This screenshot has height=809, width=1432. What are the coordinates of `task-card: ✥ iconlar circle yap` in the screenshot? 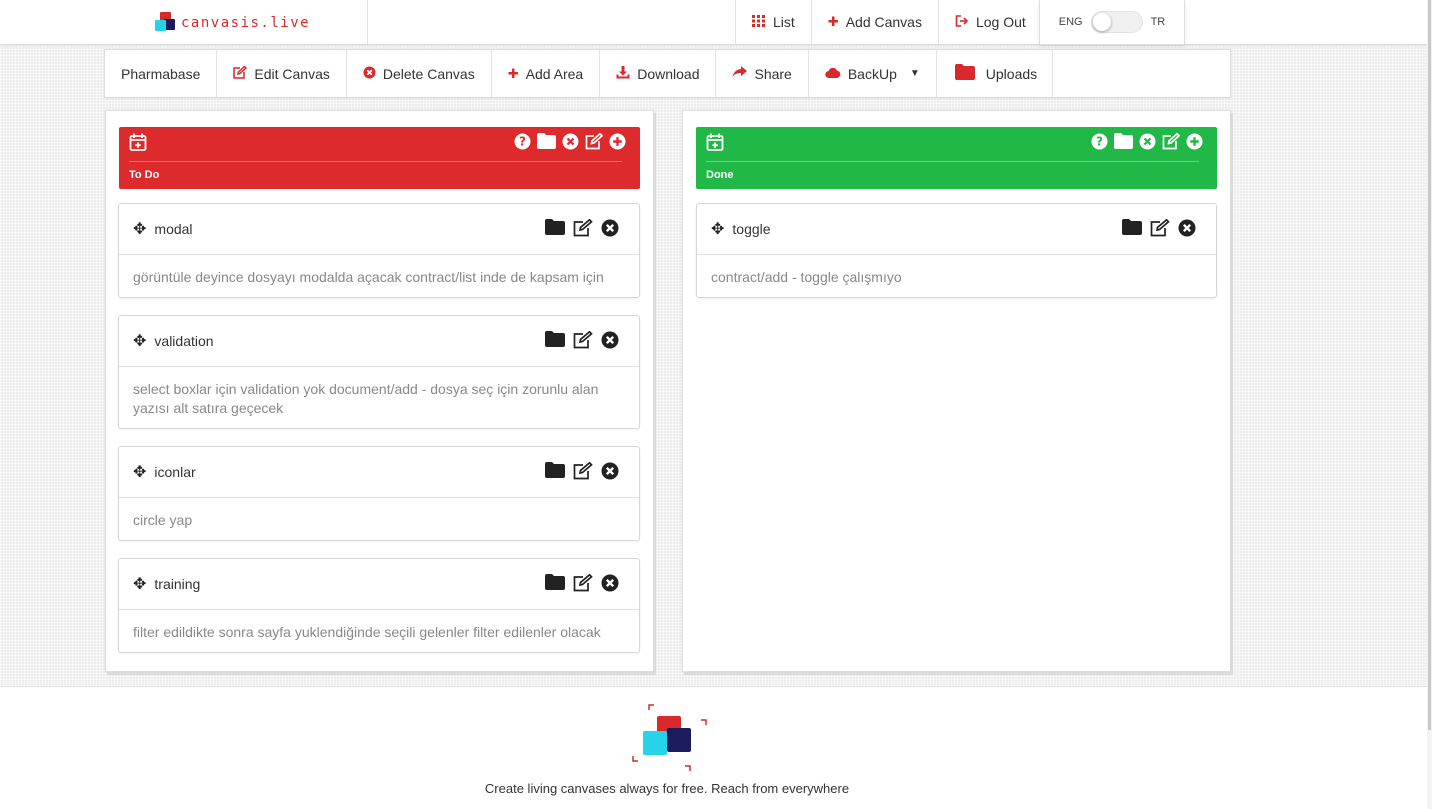 It's located at (379, 493).